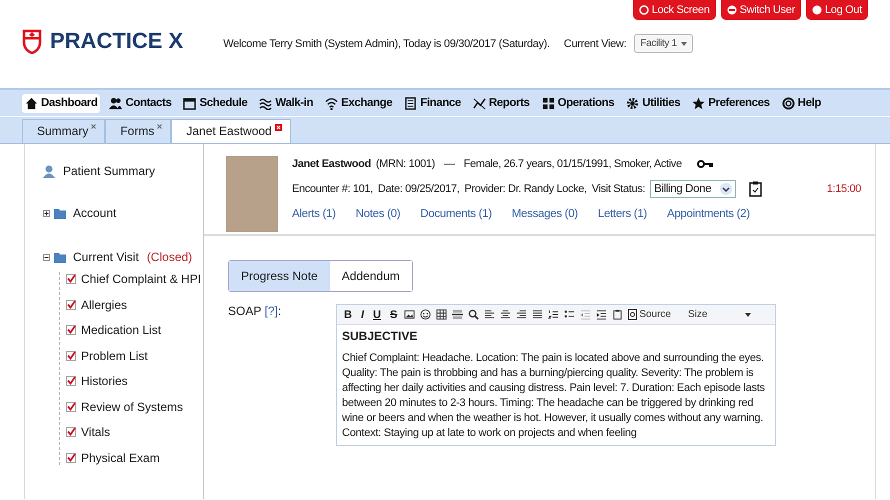 The width and height of the screenshot is (890, 500). Describe the element at coordinates (525, 189) in the screenshot. I see `encounter-detail: Provider: Dr. Randy Locke,` at that location.